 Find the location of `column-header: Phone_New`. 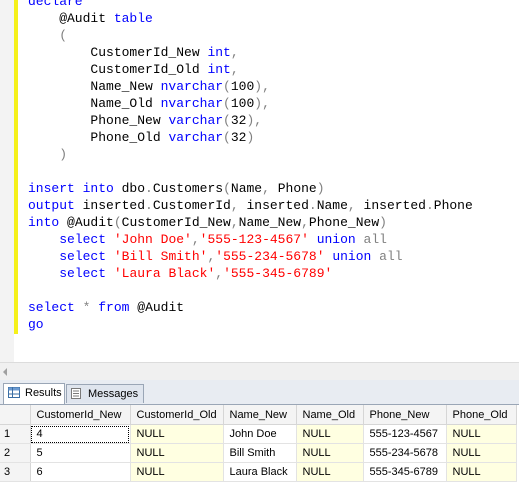

column-header: Phone_New is located at coordinates (405, 415).